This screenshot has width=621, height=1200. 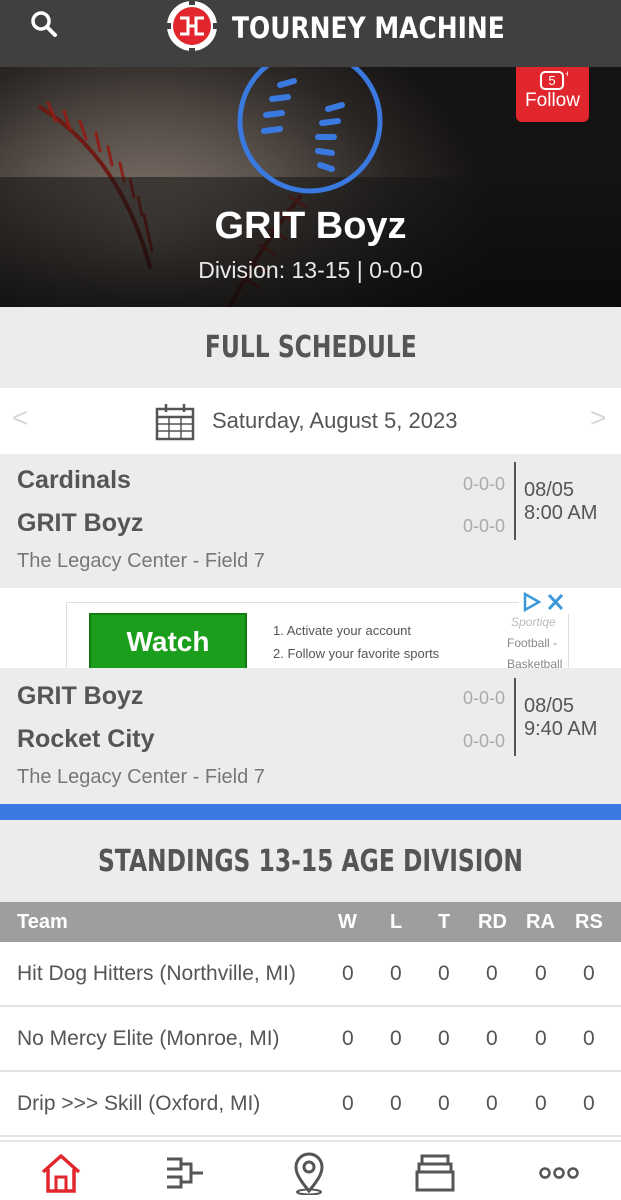 What do you see at coordinates (342, 630) in the screenshot?
I see `ad-step-1: 1. Activate your account` at bounding box center [342, 630].